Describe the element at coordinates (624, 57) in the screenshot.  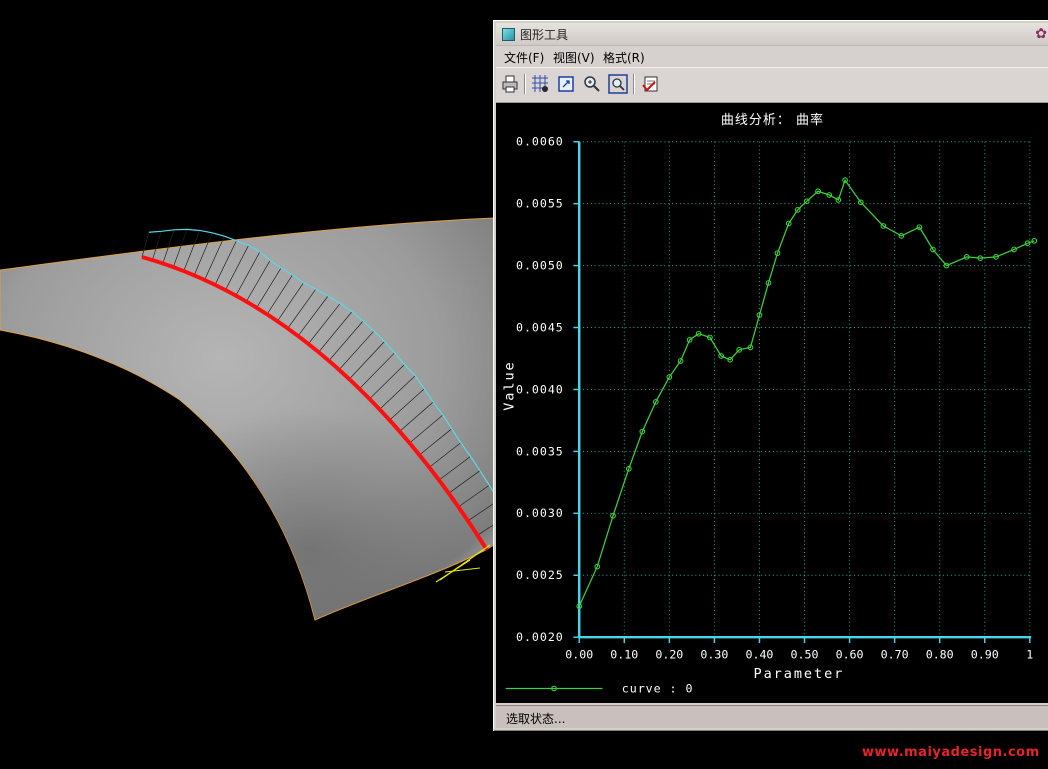
I see `menu-format: 格式(R)` at that location.